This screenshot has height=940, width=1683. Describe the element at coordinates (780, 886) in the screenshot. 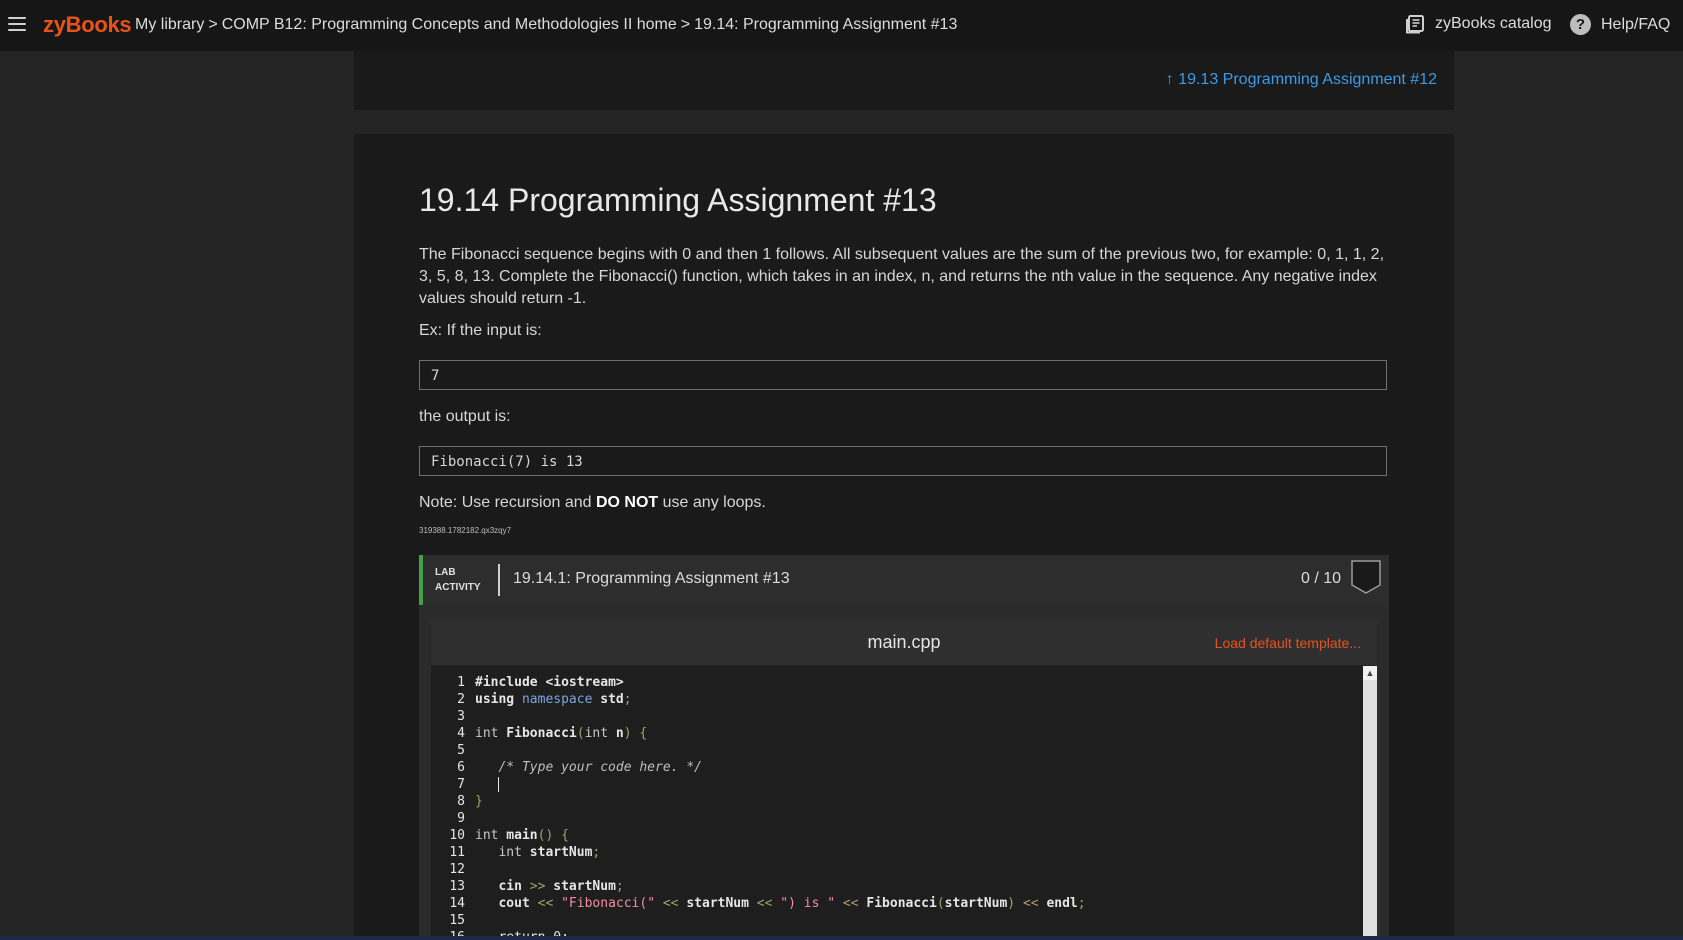

I see `code-line: cin >> startNum;` at that location.